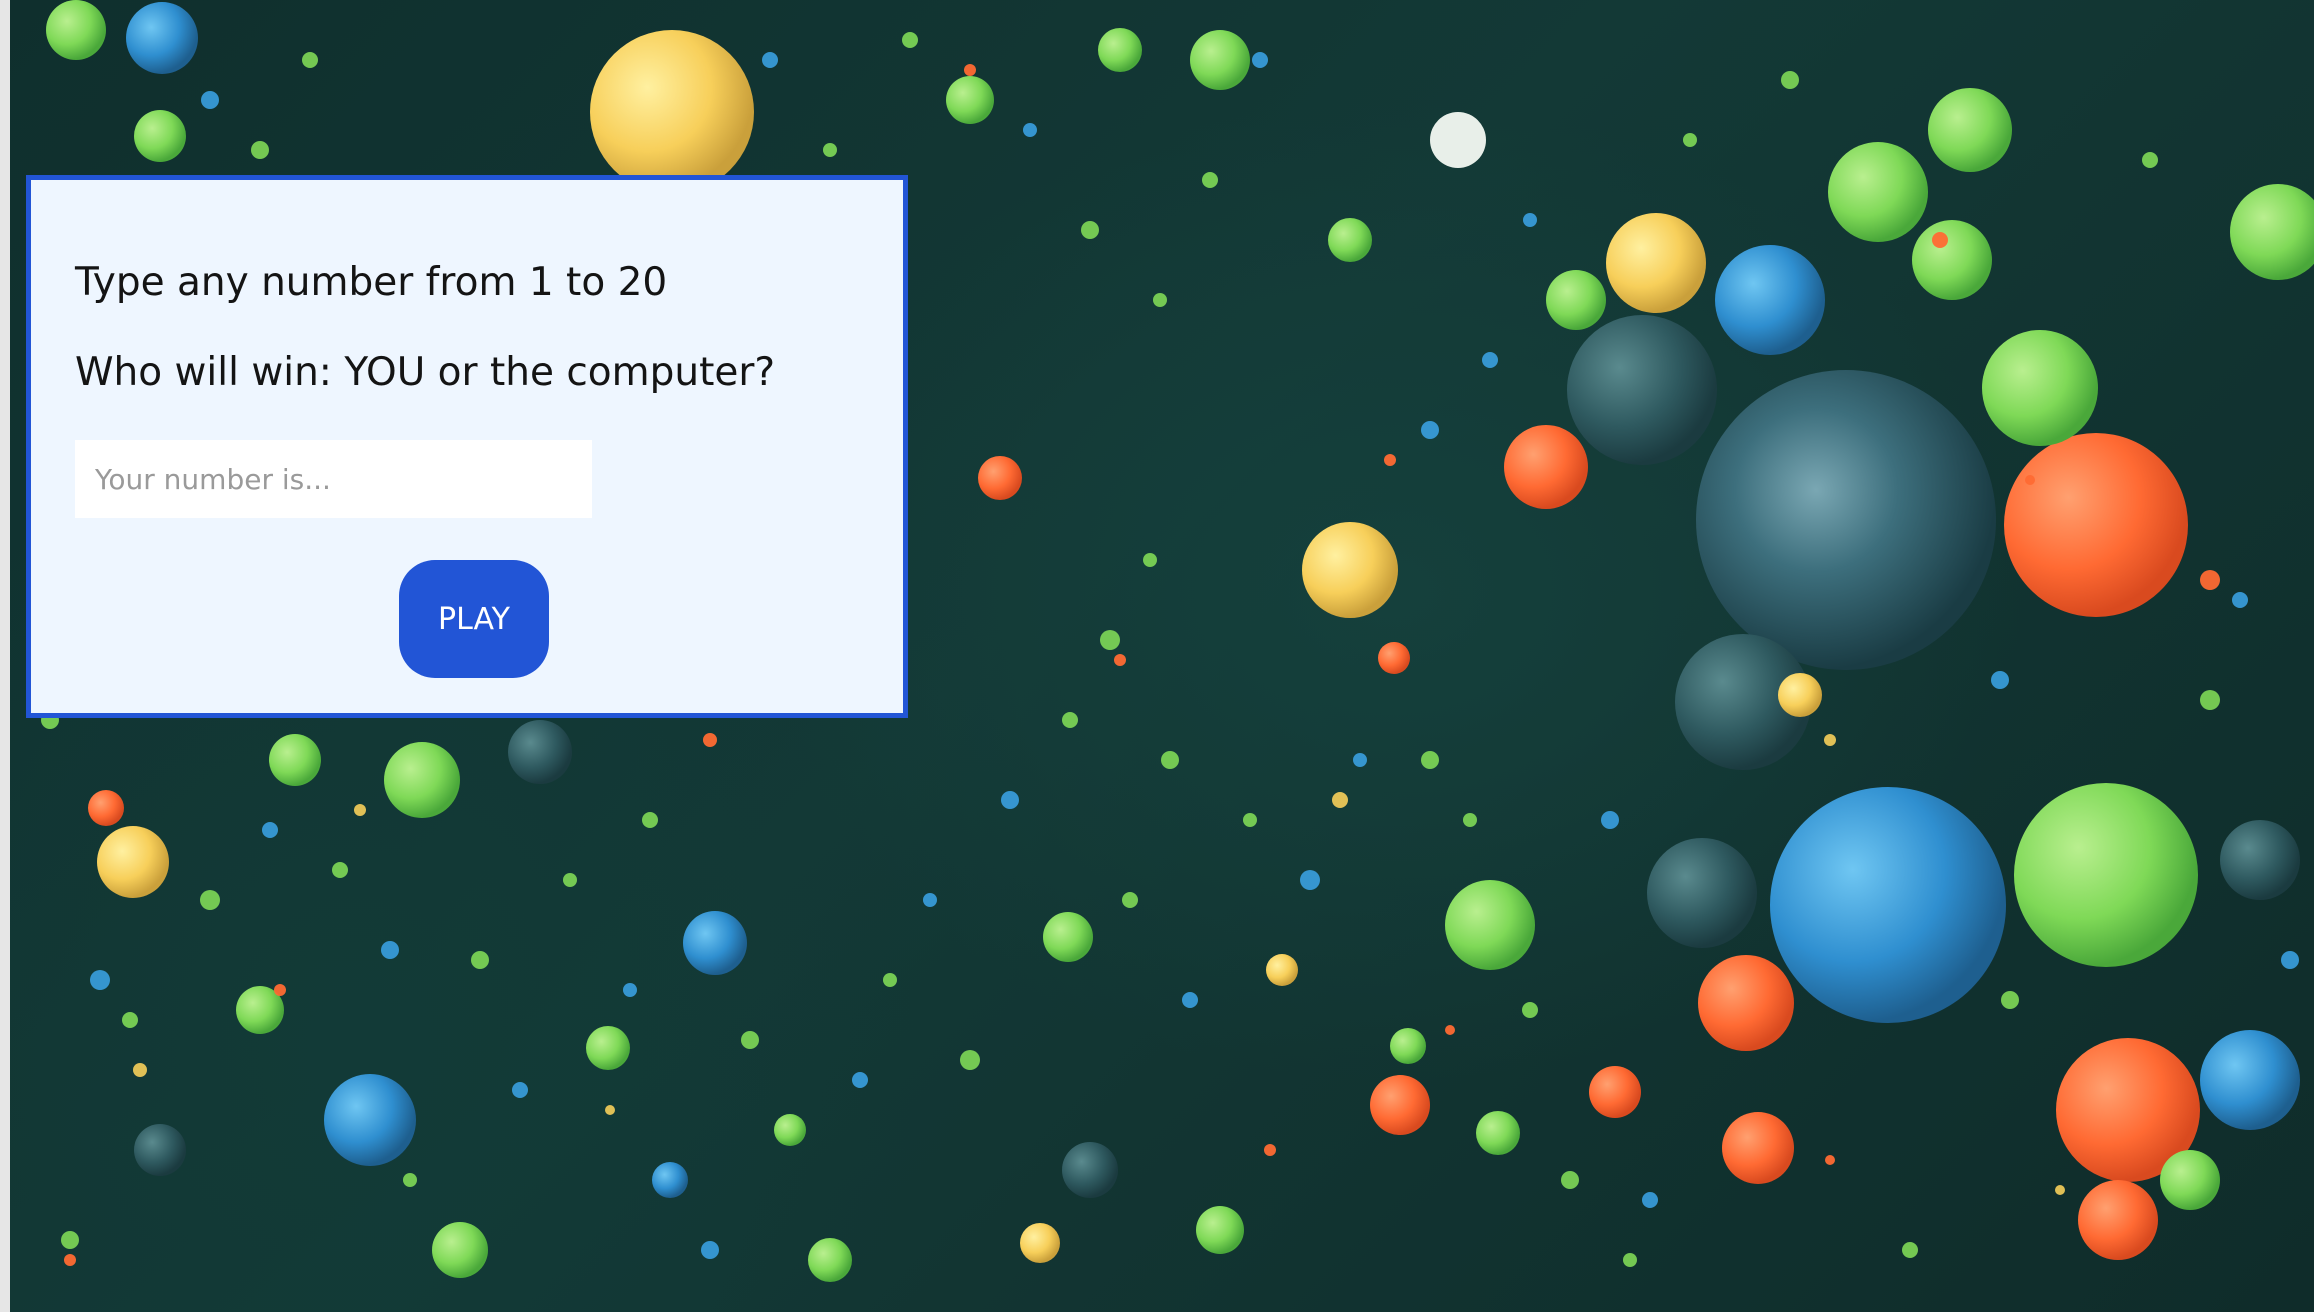  Describe the element at coordinates (5, 656) in the screenshot. I see `window-left-edge` at that location.